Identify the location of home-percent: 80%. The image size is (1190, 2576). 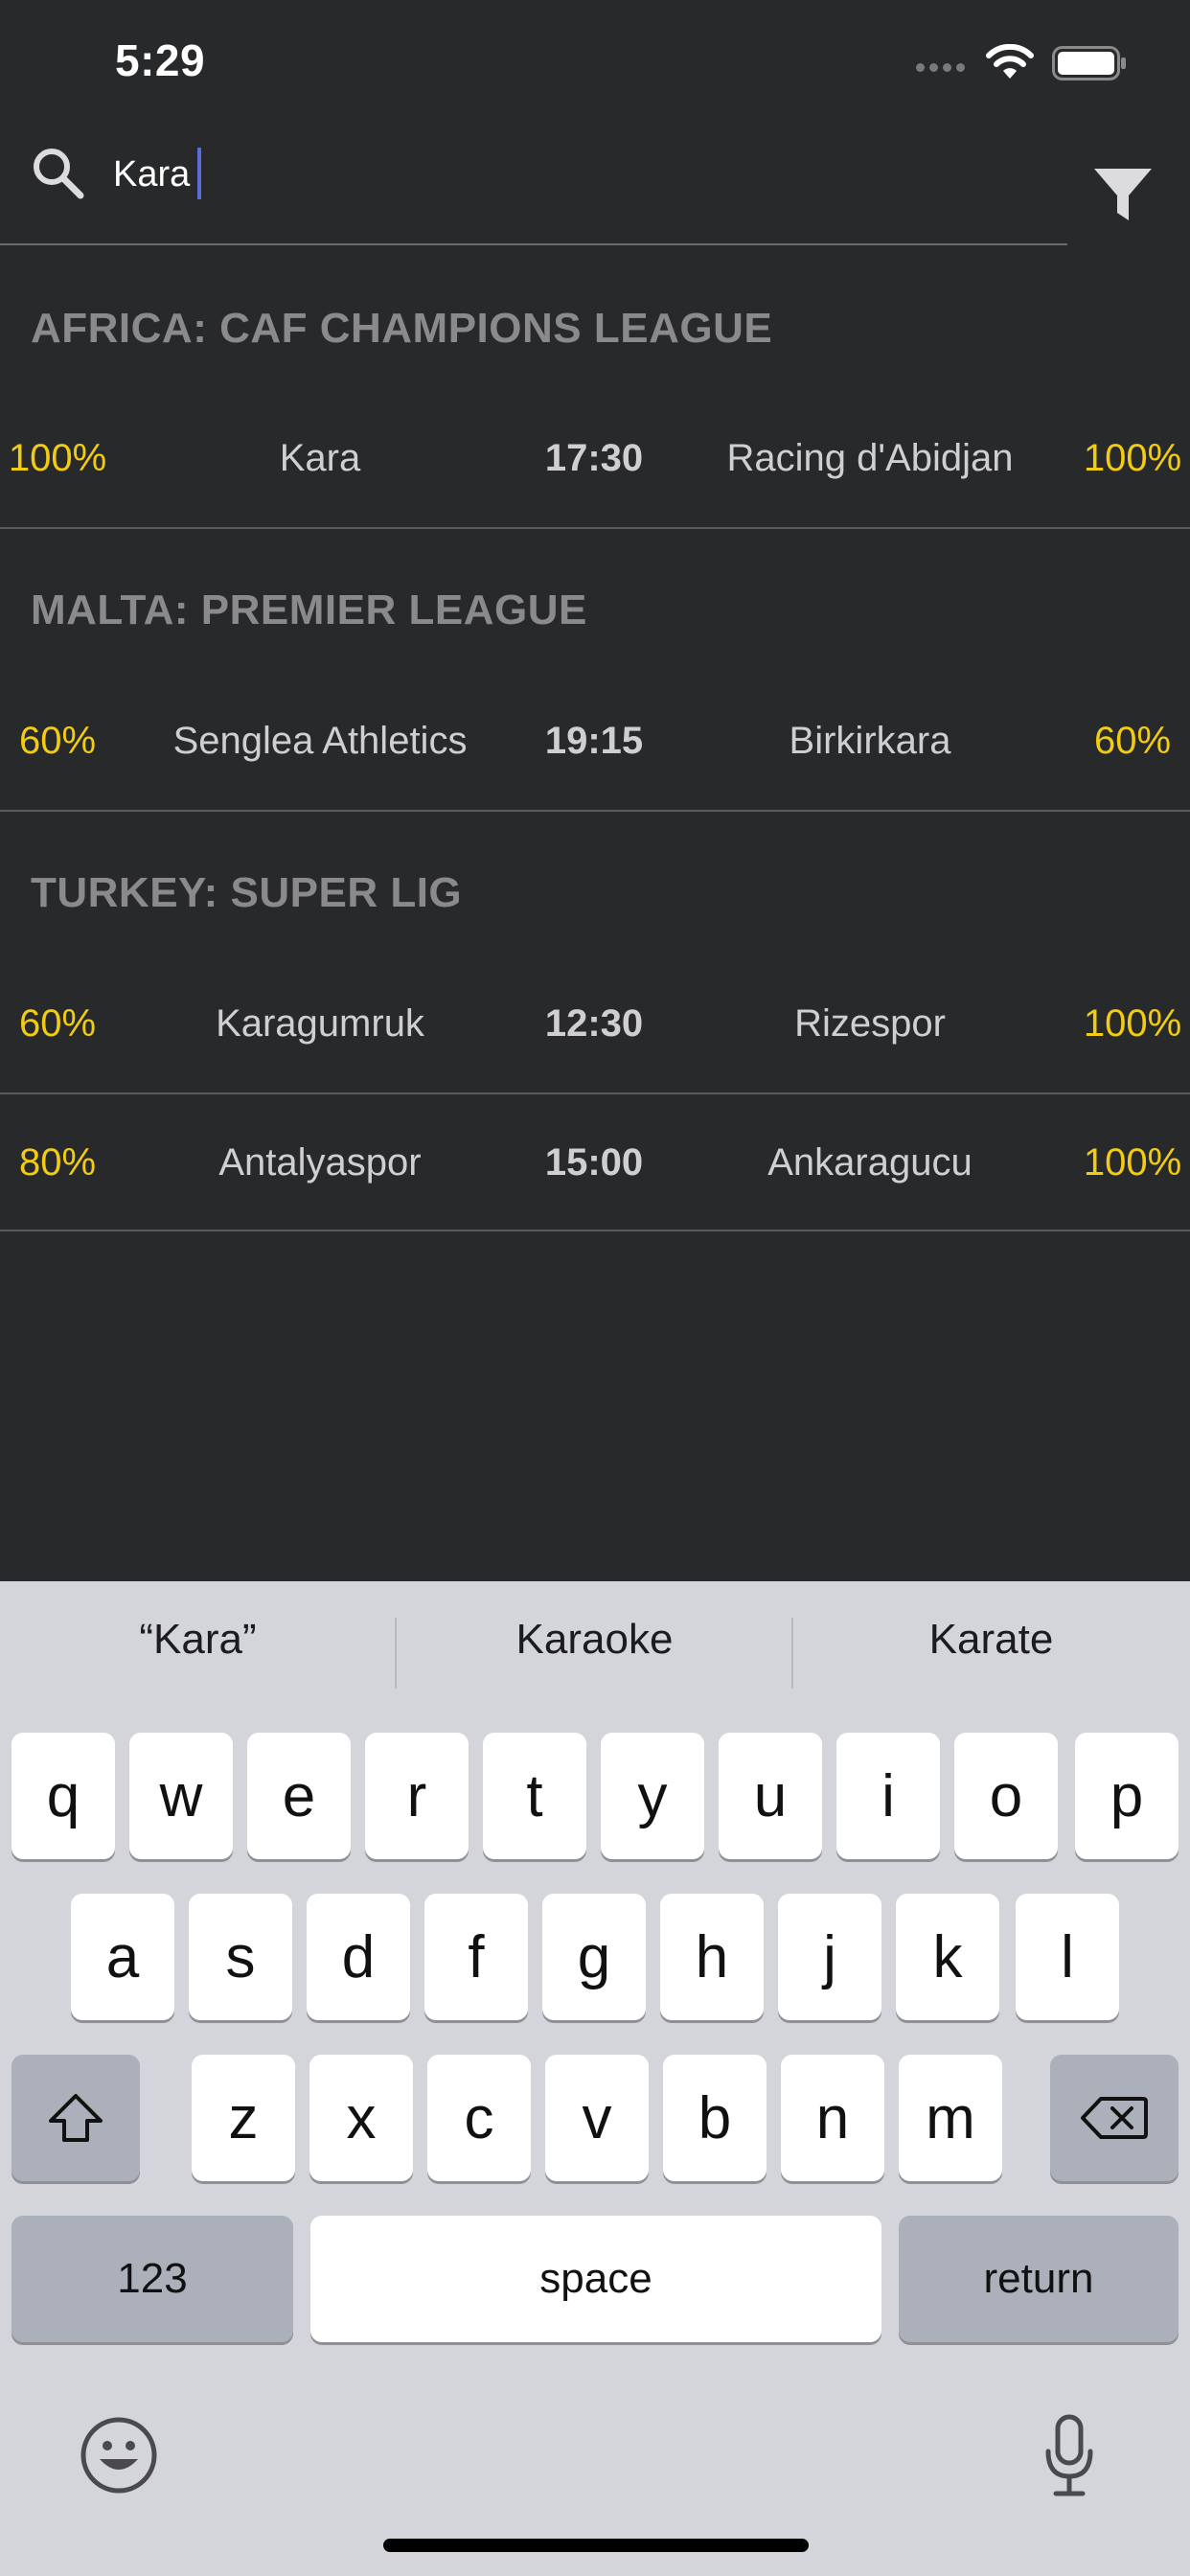
(58, 1162).